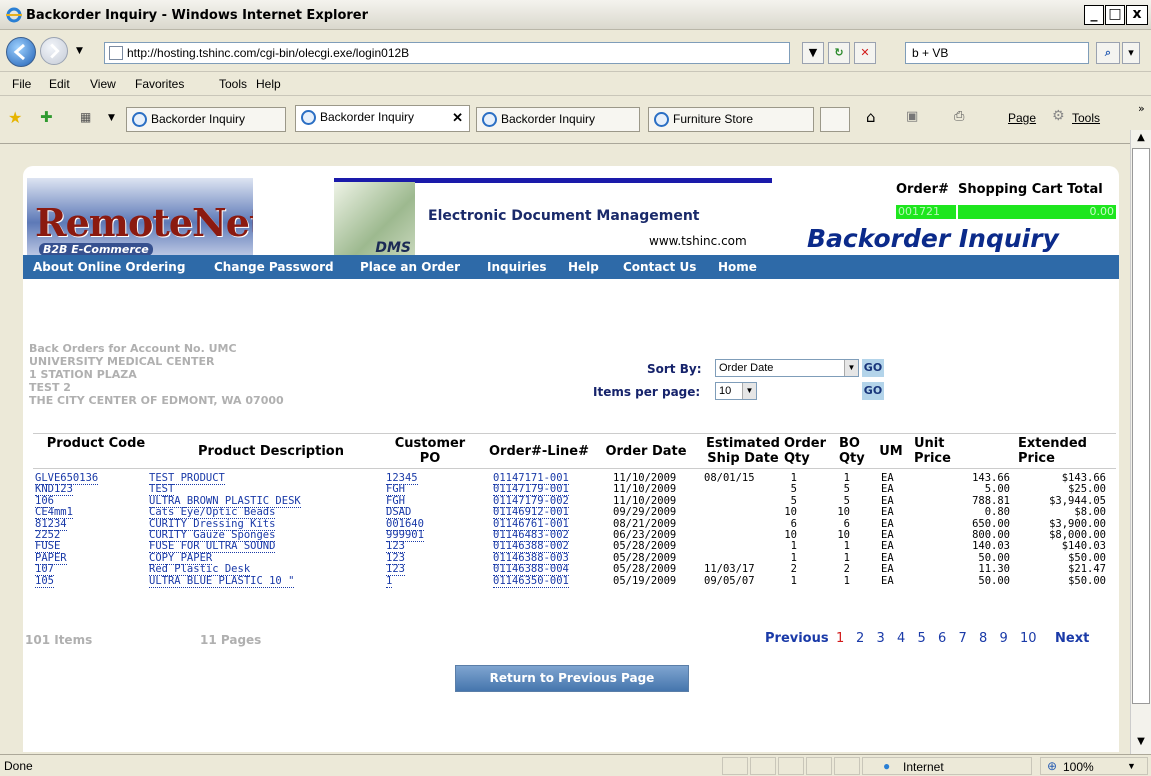  What do you see at coordinates (1141, 108) in the screenshot?
I see `chevron-right-icon: »` at bounding box center [1141, 108].